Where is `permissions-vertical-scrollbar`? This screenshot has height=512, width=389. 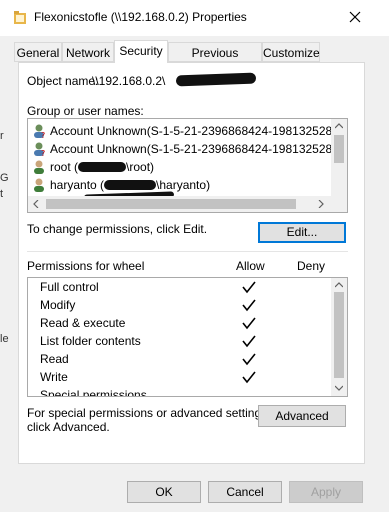
permissions-vertical-scrollbar is located at coordinates (339, 337).